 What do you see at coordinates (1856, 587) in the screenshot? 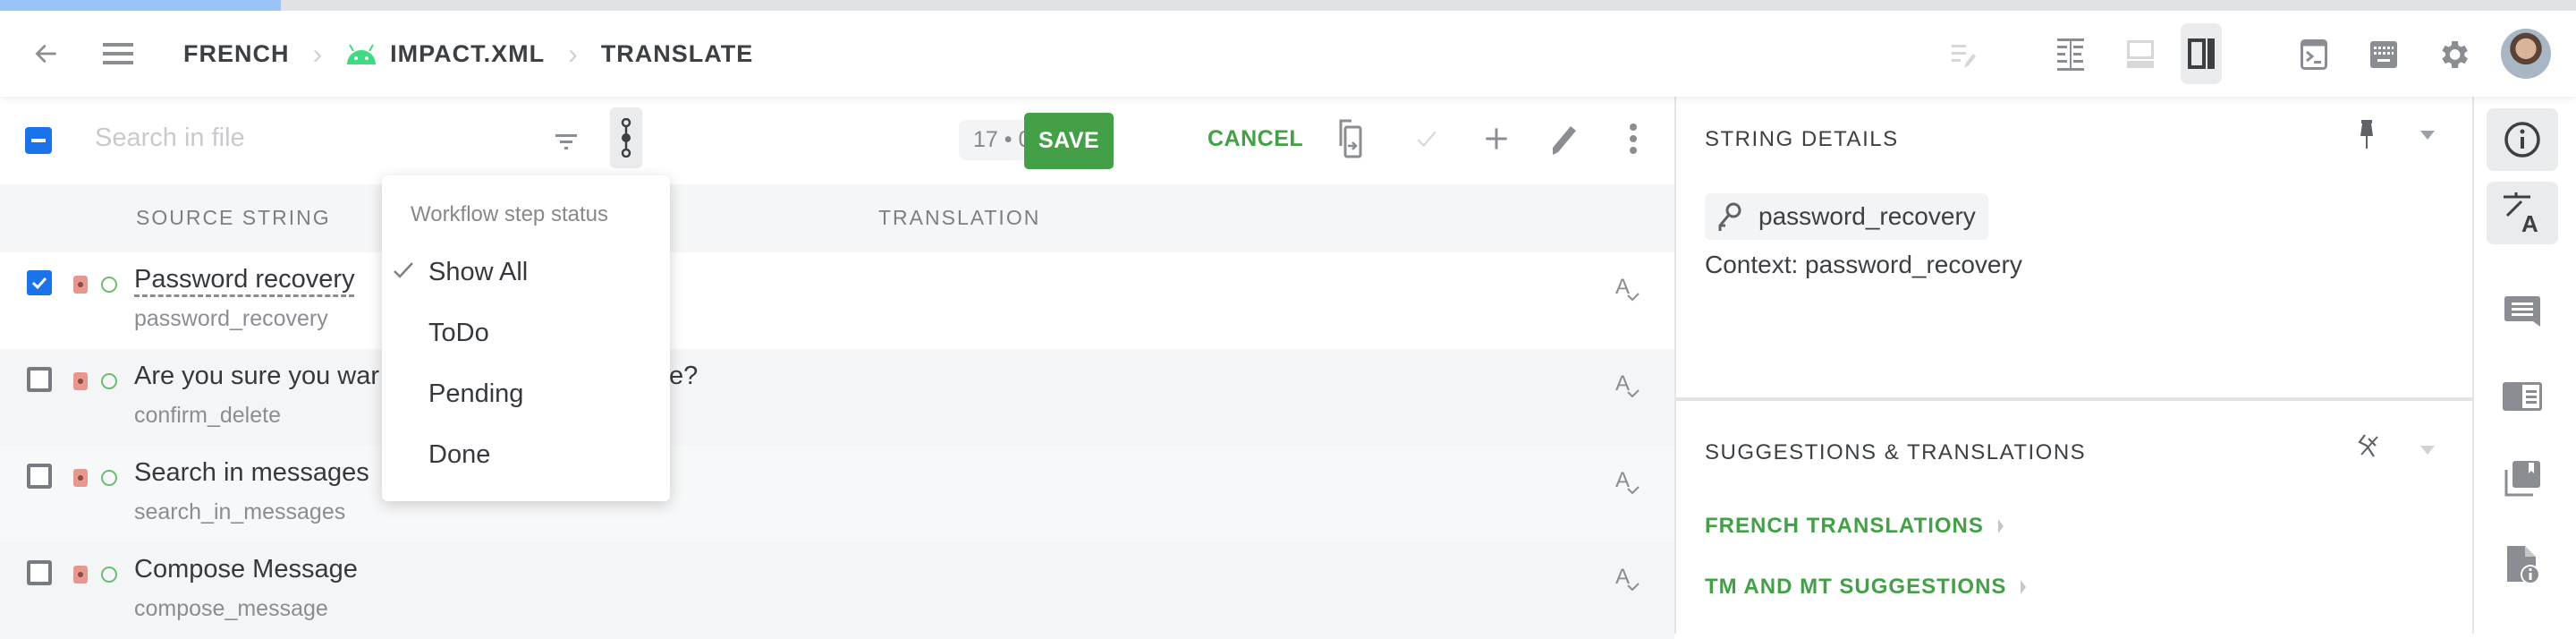
I see `link-label: TM AND MT SUGGESTIONS` at bounding box center [1856, 587].